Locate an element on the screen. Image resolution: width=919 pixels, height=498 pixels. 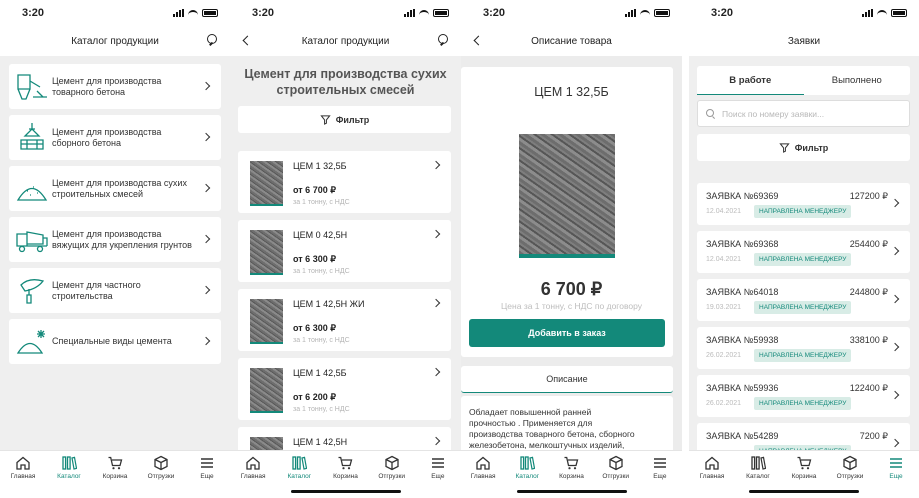
order-amount: 122400 ₽ is located at coordinates (868, 388).